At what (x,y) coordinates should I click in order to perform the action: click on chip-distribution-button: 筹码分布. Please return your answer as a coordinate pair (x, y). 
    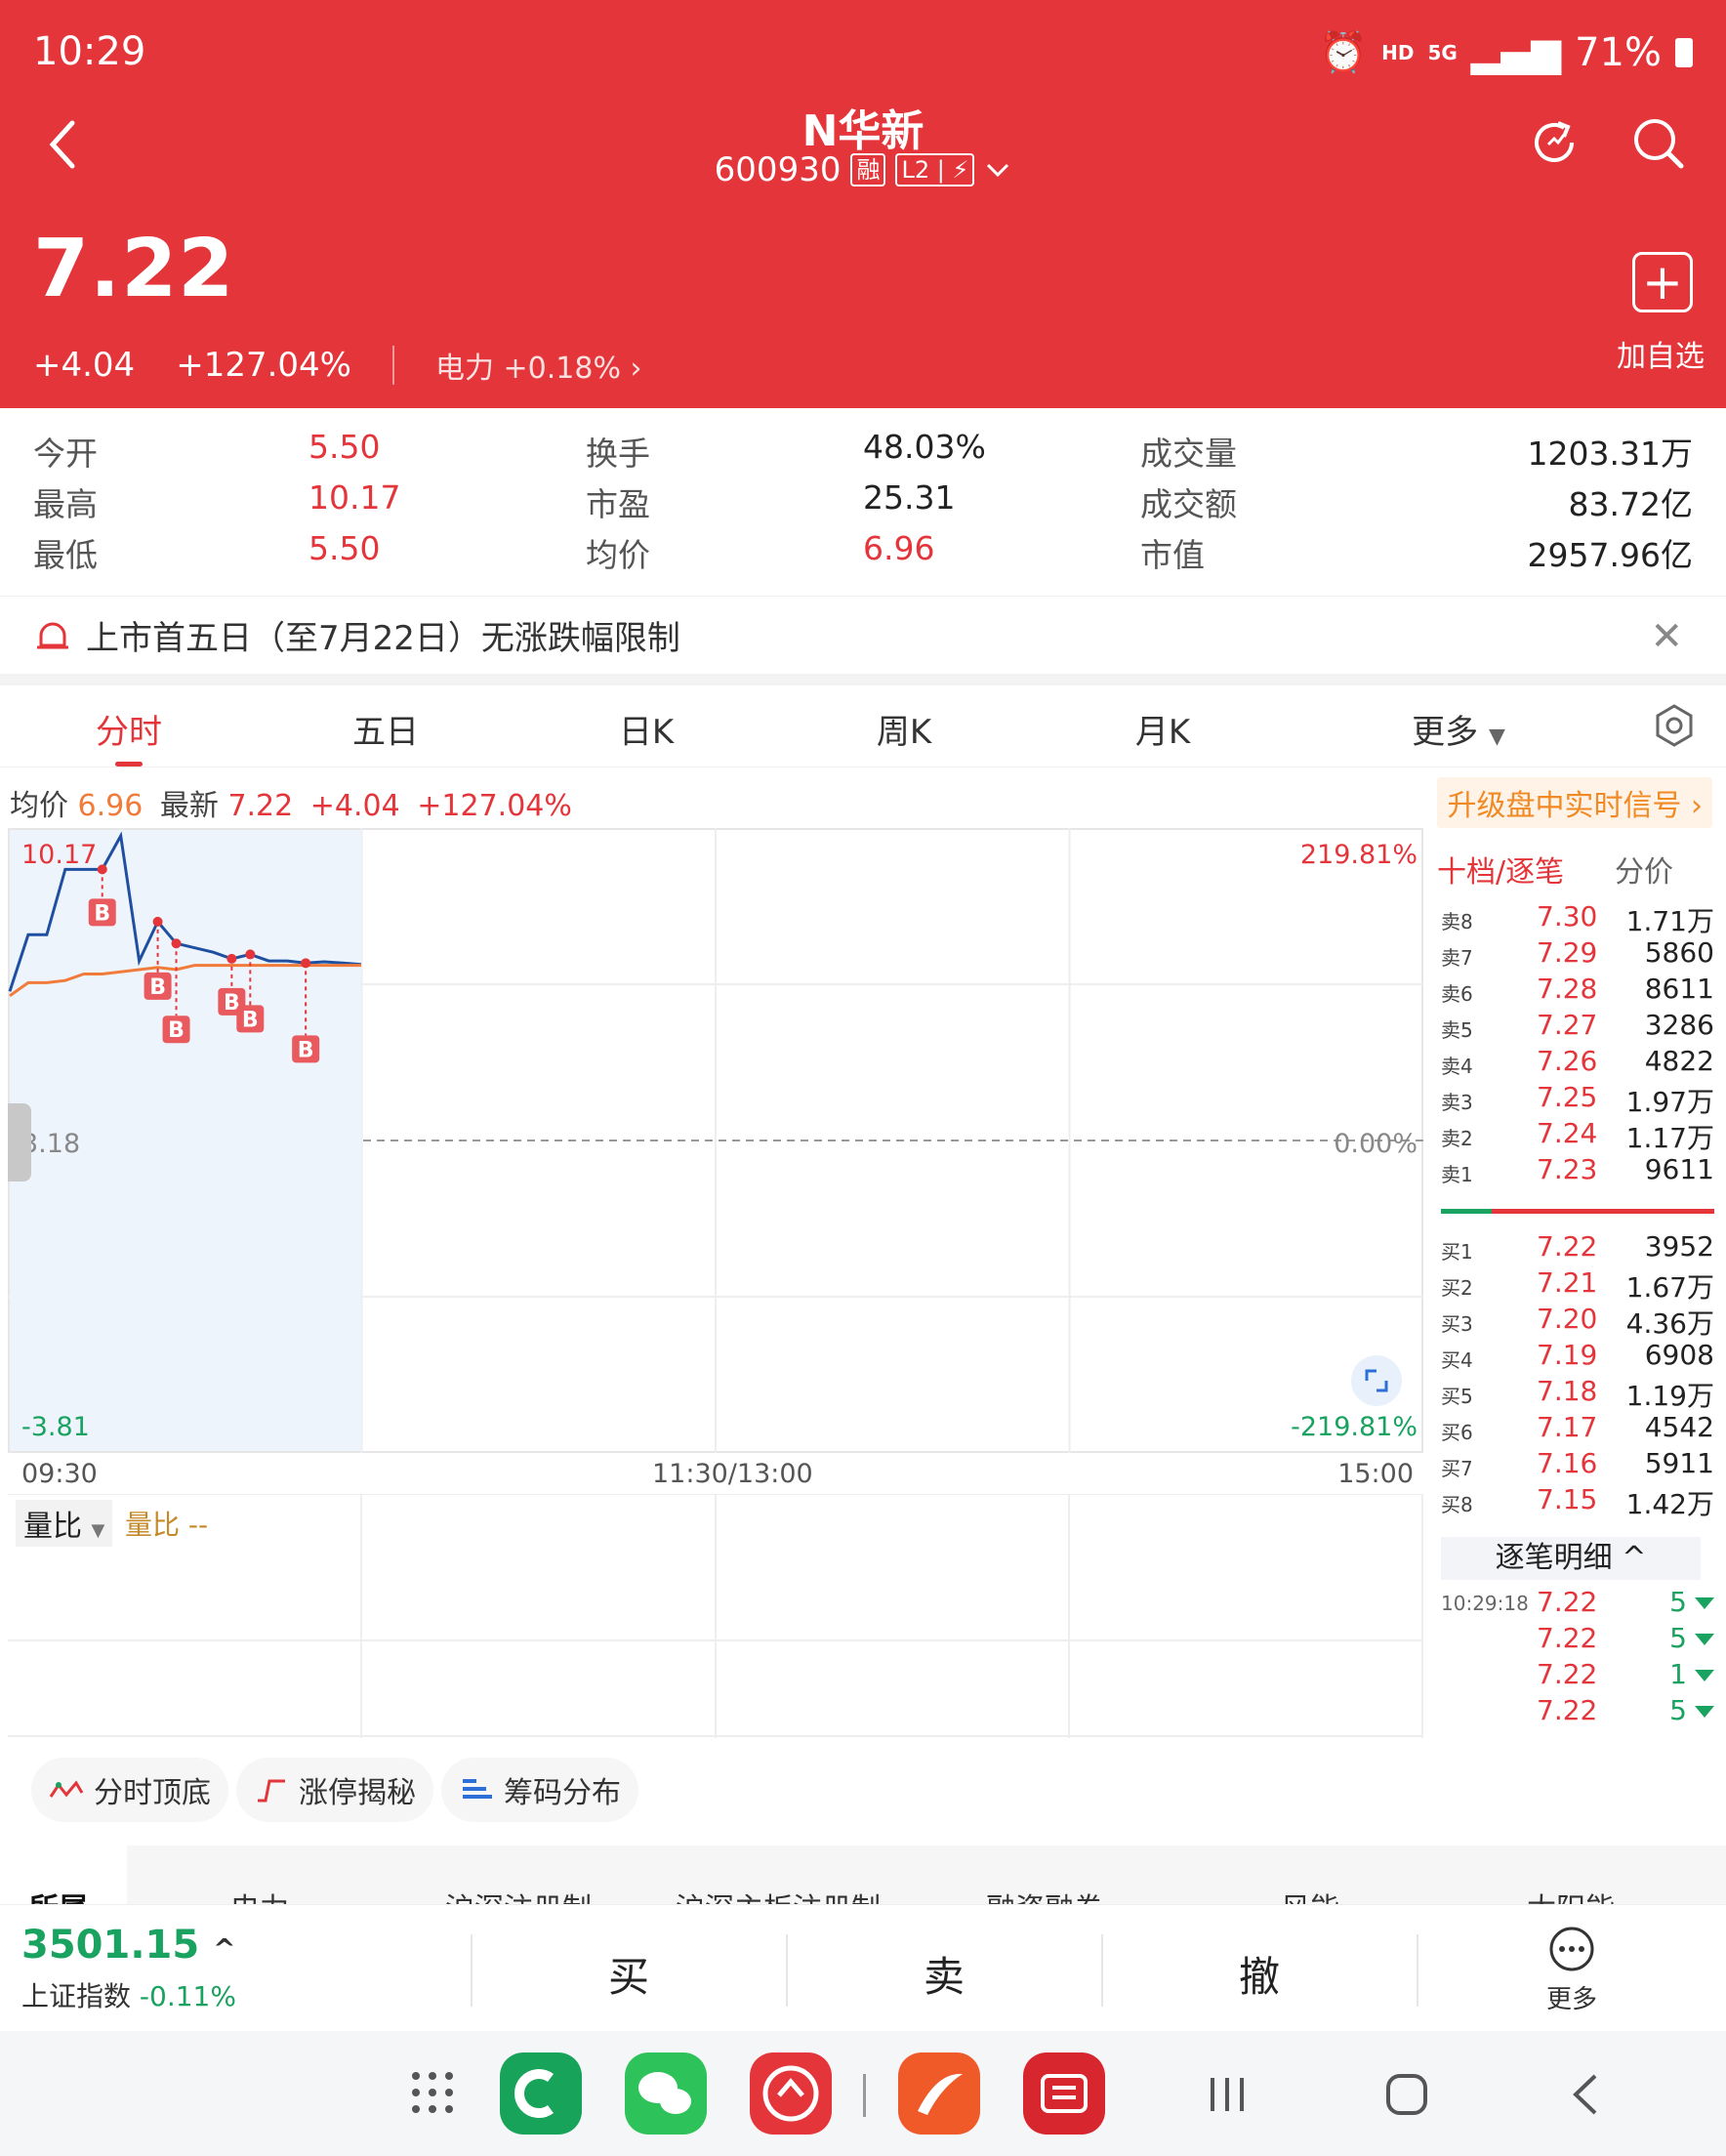
    Looking at the image, I should click on (539, 1790).